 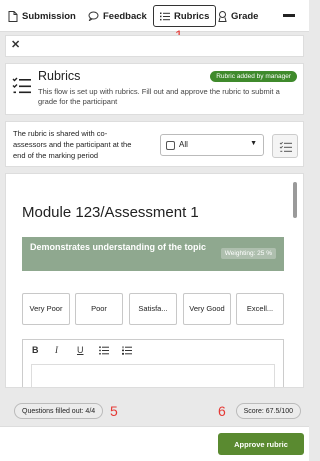 I want to click on comment-textarea, so click(x=153, y=375).